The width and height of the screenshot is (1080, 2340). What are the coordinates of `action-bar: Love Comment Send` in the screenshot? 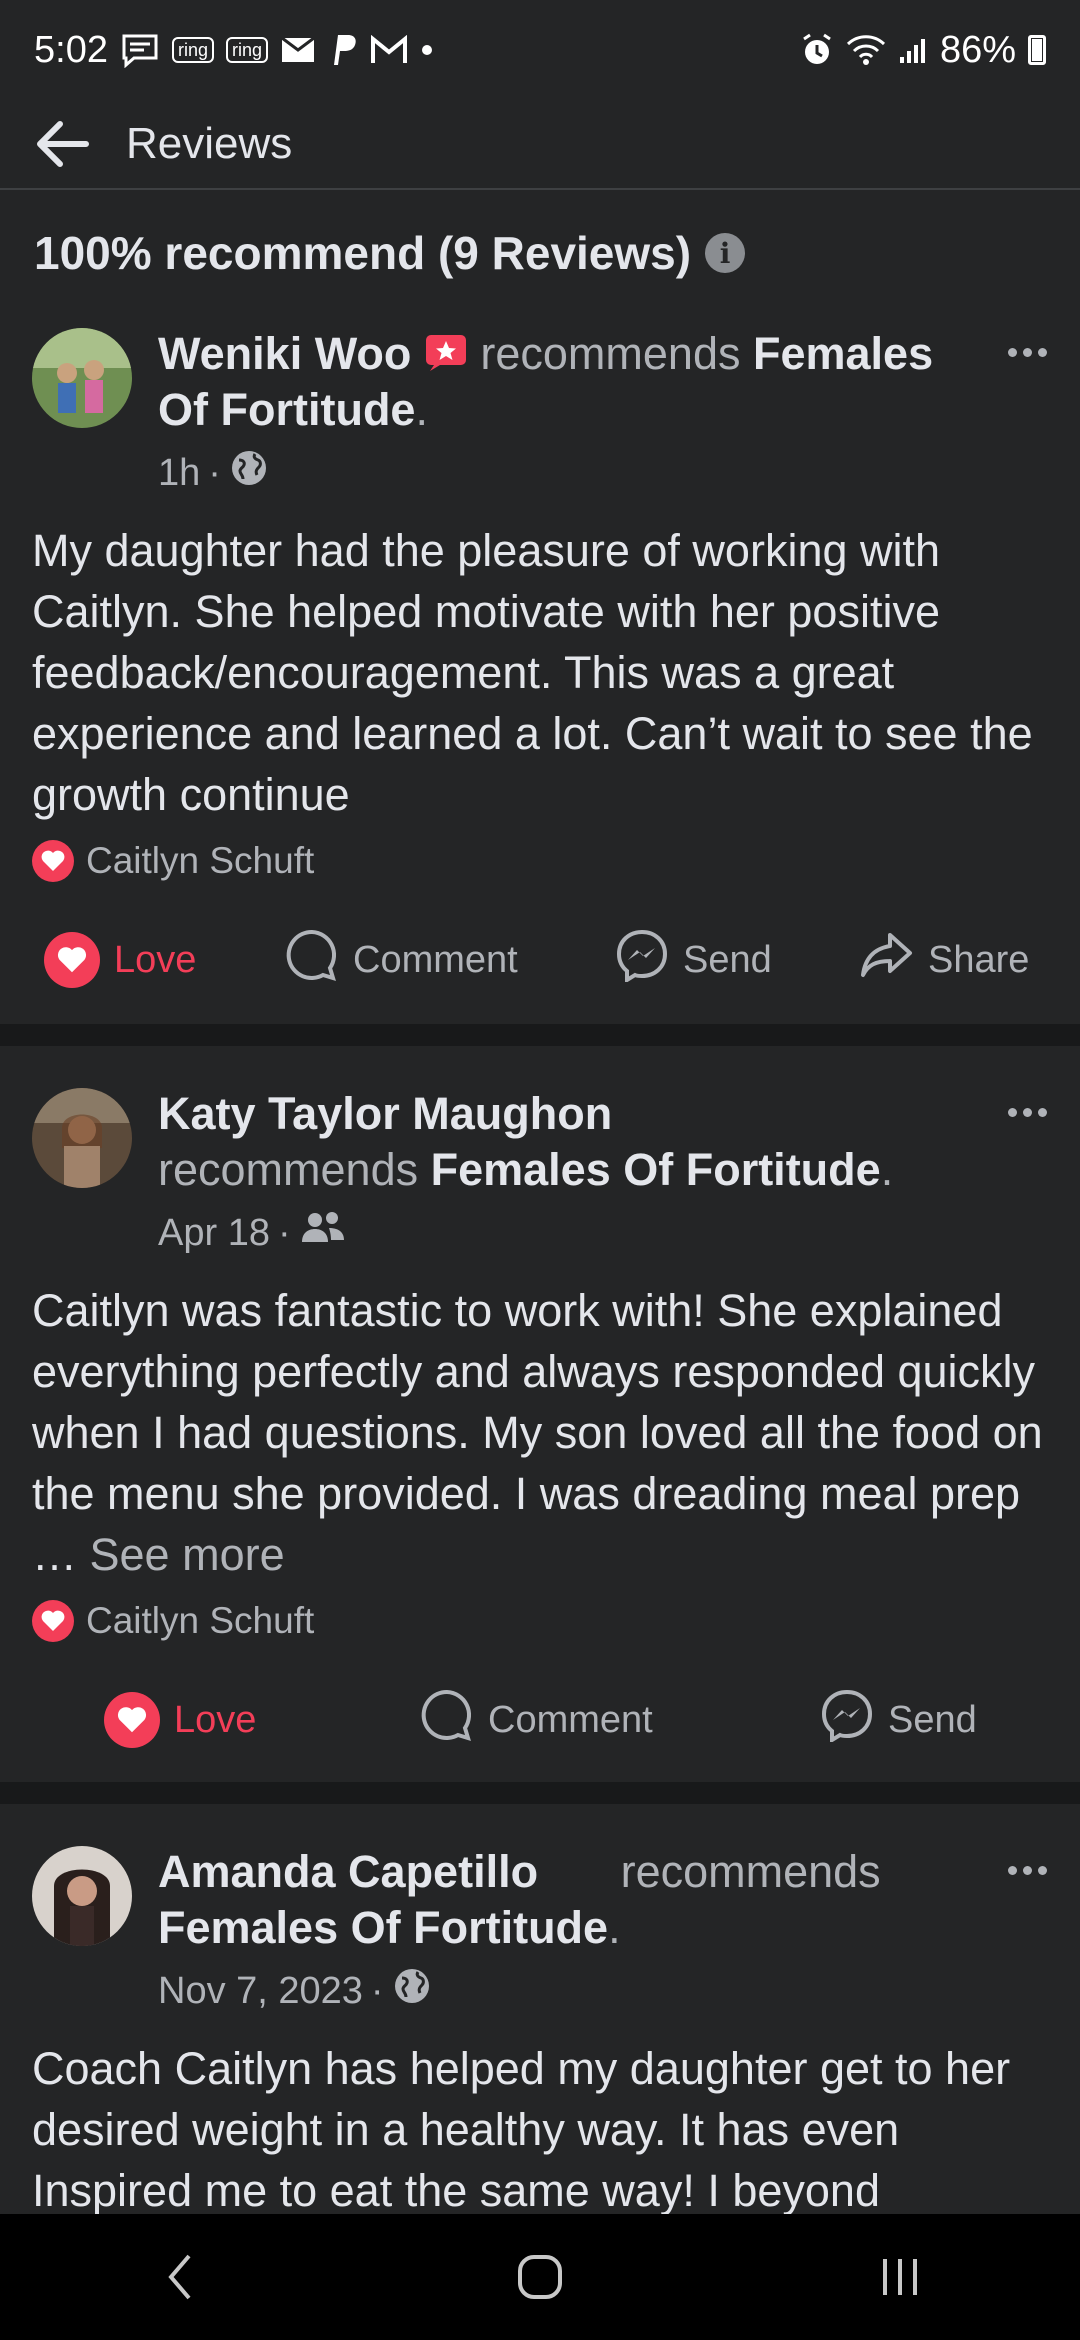 It's located at (540, 1720).